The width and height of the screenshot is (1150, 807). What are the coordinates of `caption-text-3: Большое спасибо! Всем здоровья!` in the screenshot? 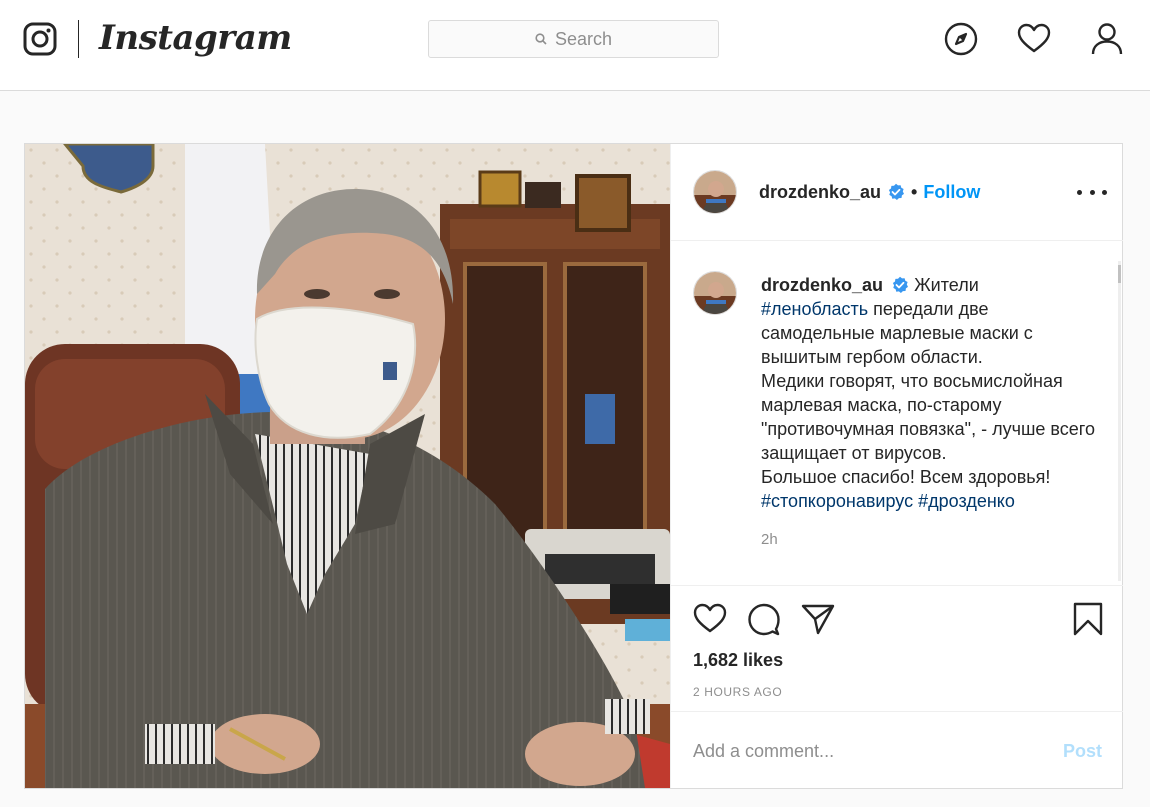 It's located at (906, 477).